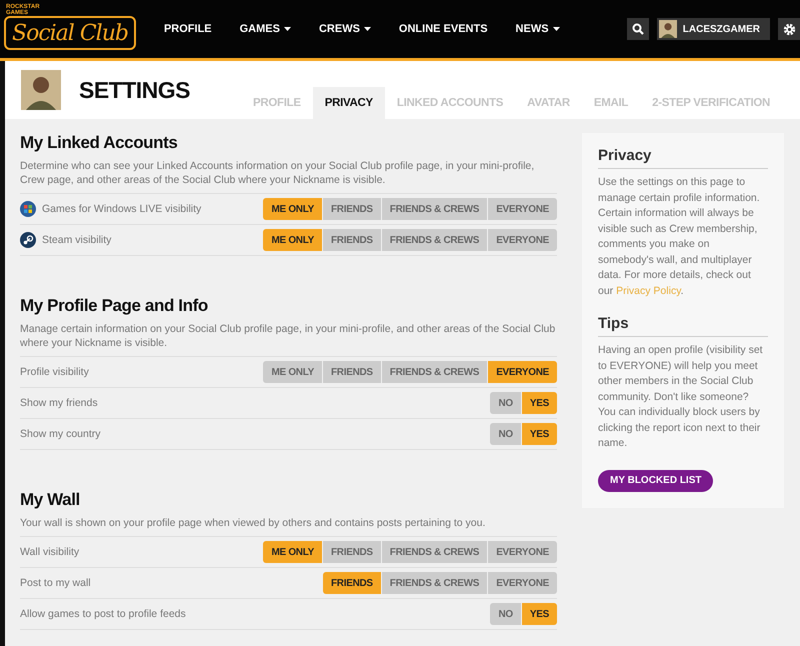 This screenshot has height=646, width=800. I want to click on section-description: Determine who can see your Linked Accounts information on your Social Club profile page, in your mini-profile, Crew page, and other areas of the Social Club where your Nickname is visible., so click(278, 173).